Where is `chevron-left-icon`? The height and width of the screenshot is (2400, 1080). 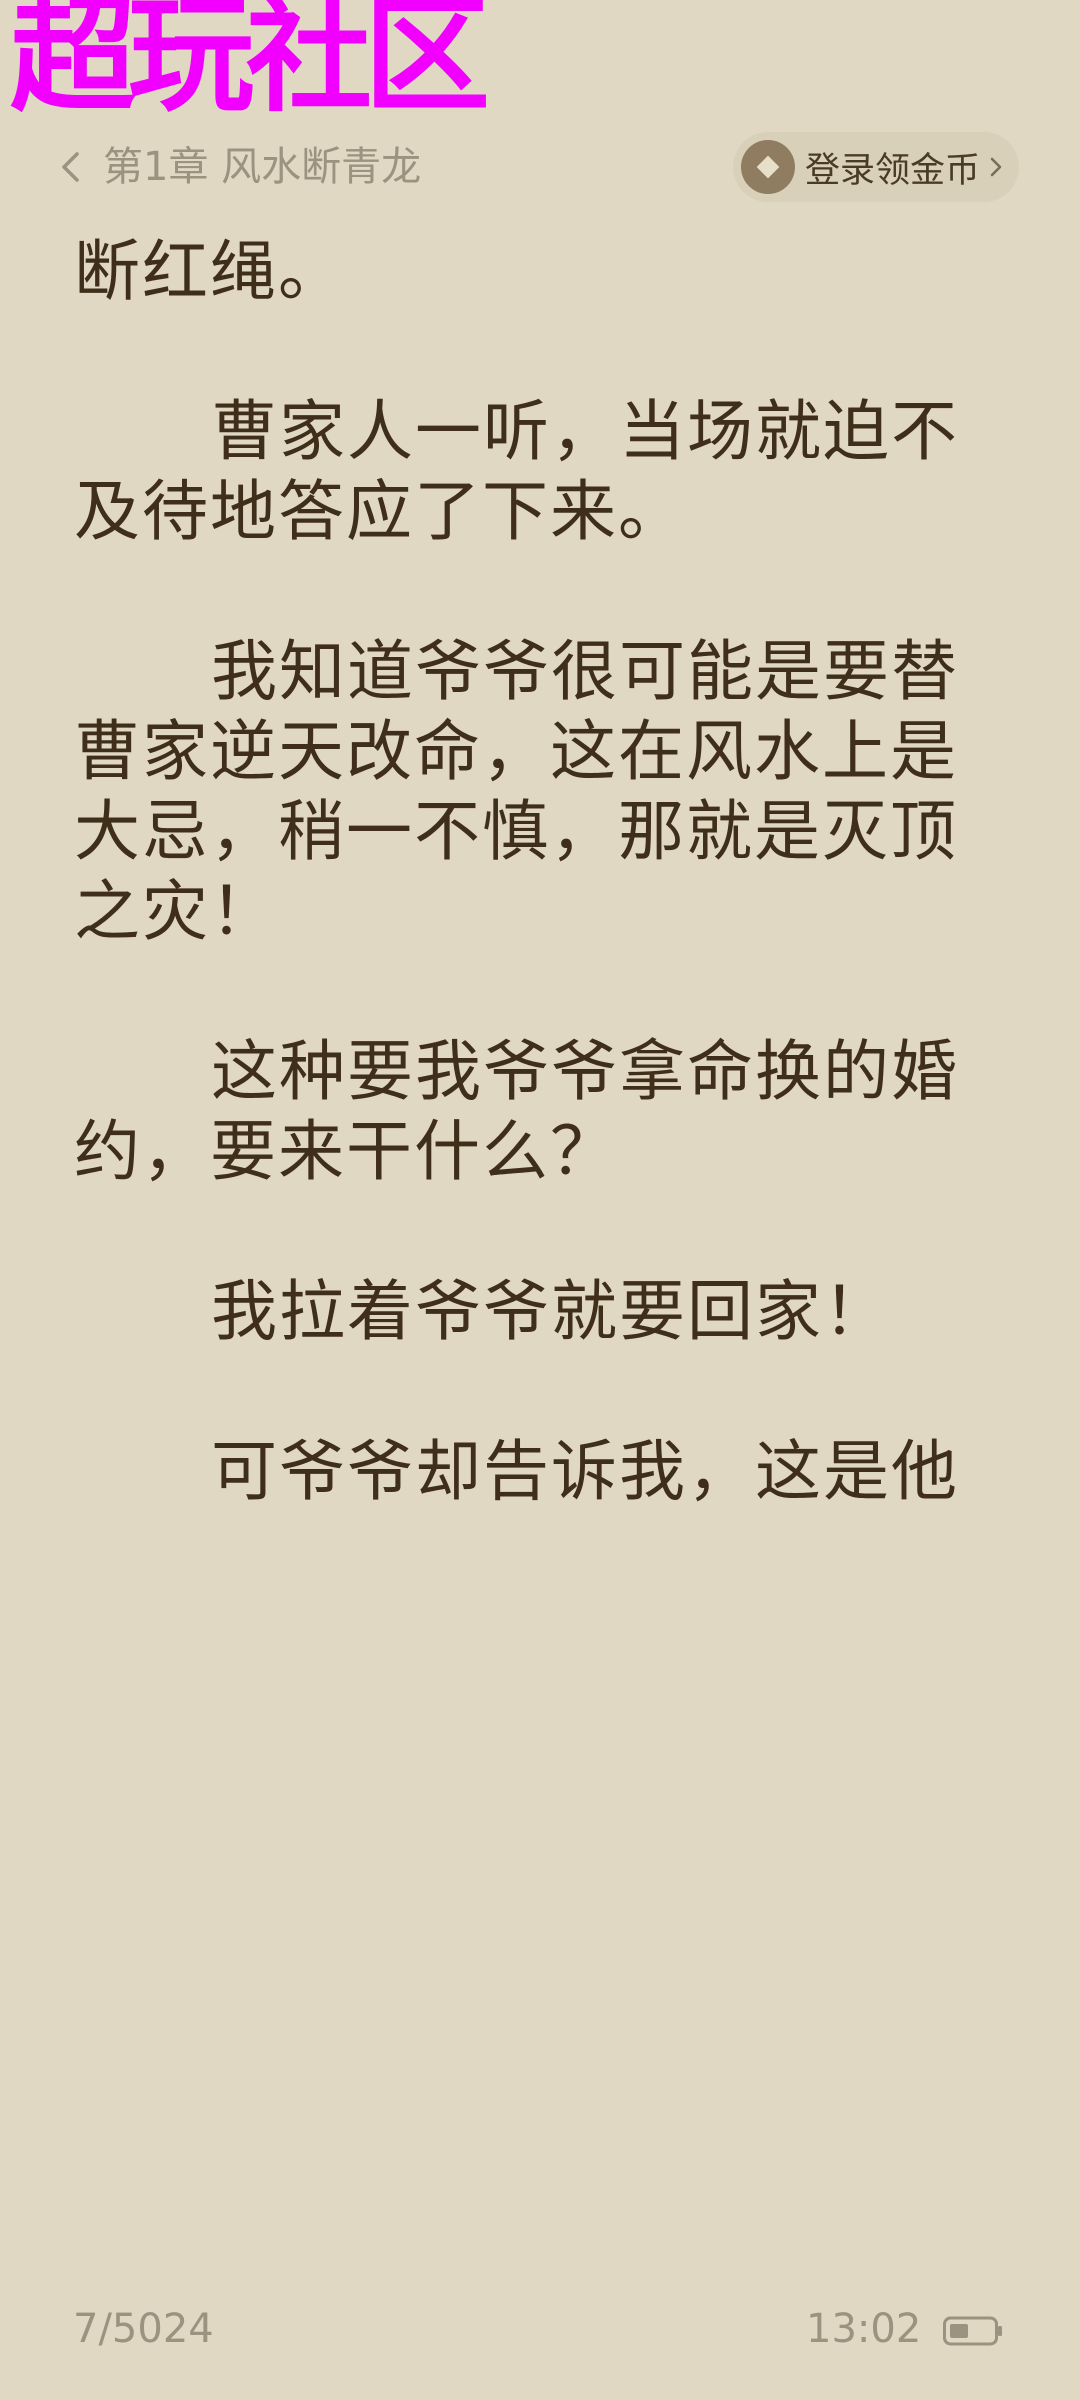 chevron-left-icon is located at coordinates (70, 167).